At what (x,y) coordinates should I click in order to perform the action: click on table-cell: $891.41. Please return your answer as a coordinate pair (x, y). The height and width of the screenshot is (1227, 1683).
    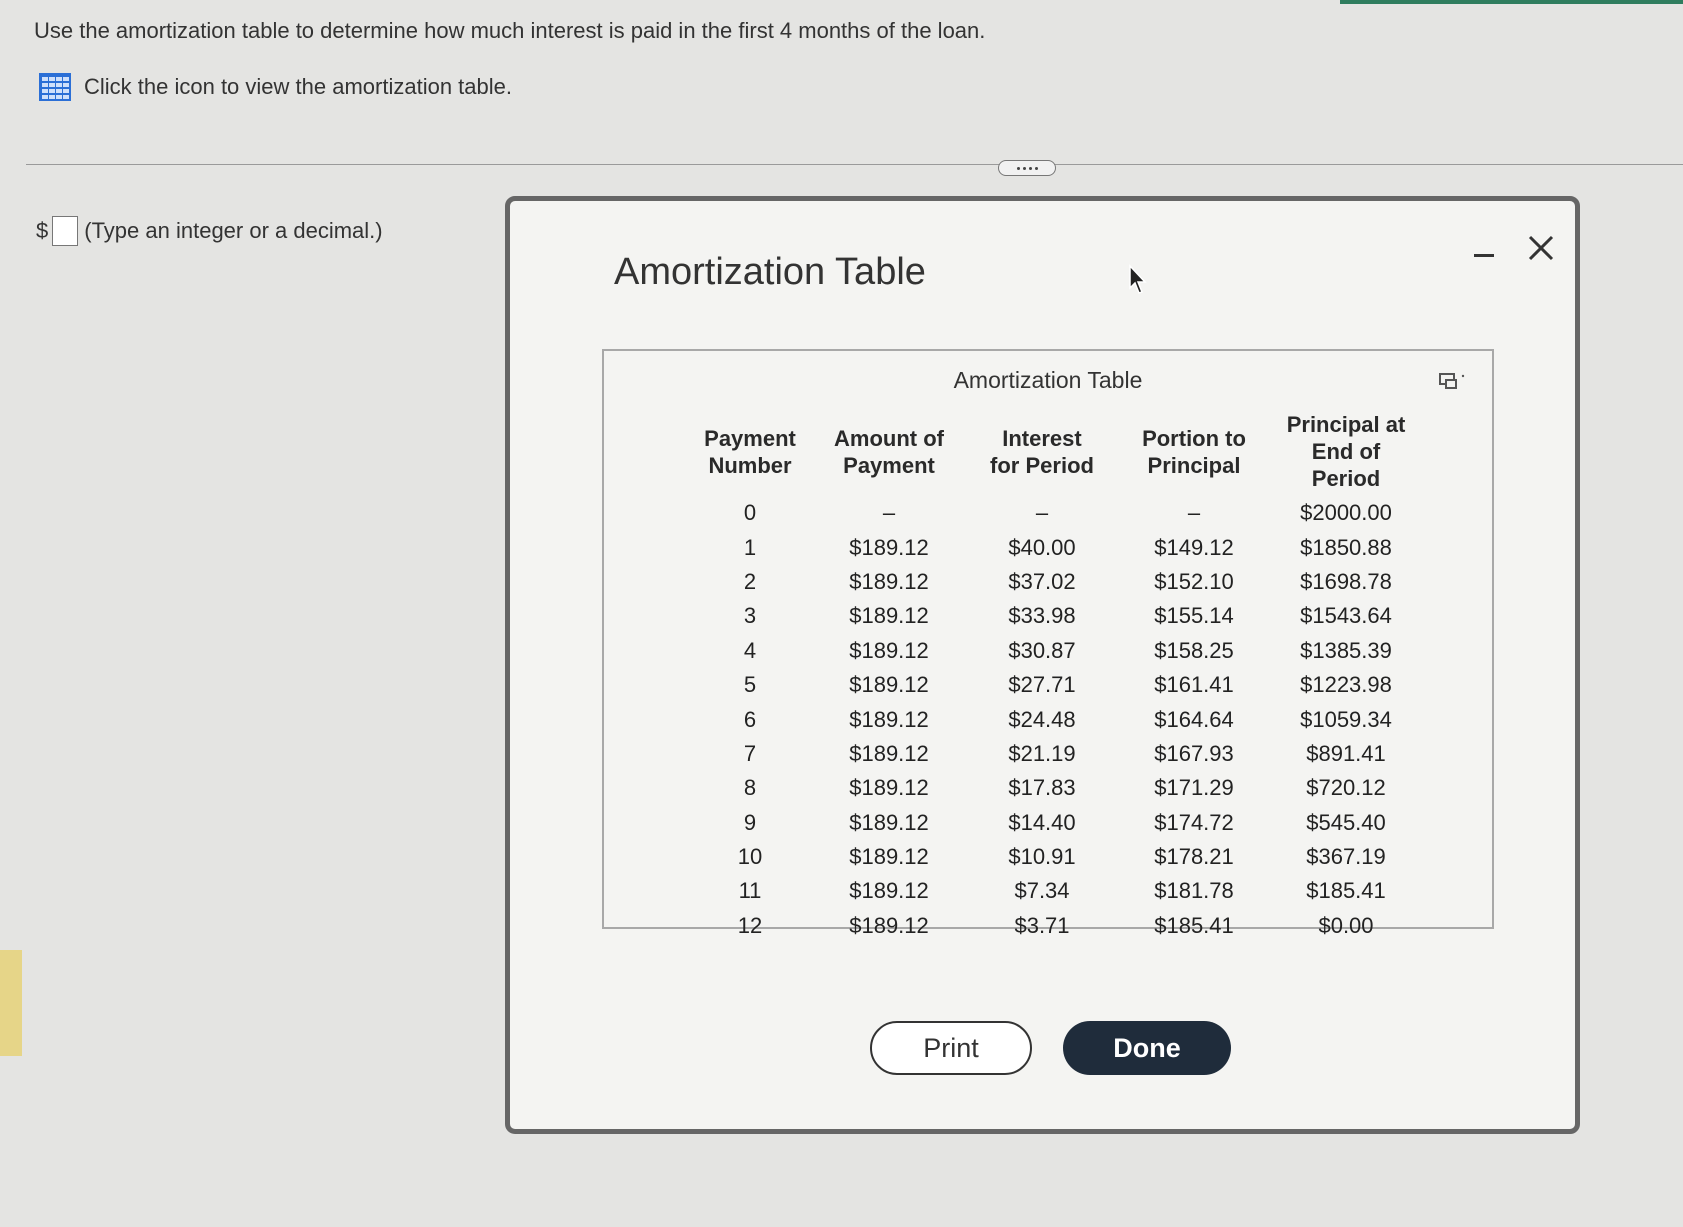
    Looking at the image, I should click on (1346, 753).